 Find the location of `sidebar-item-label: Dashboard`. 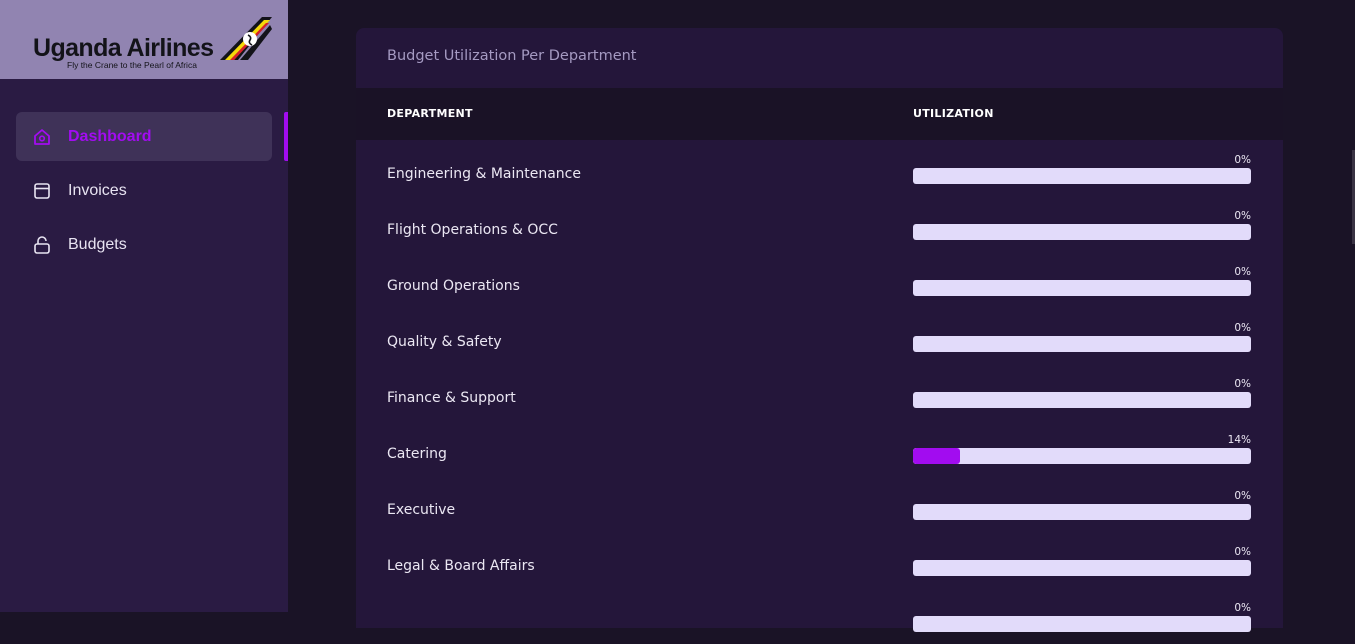

sidebar-item-label: Dashboard is located at coordinates (110, 136).